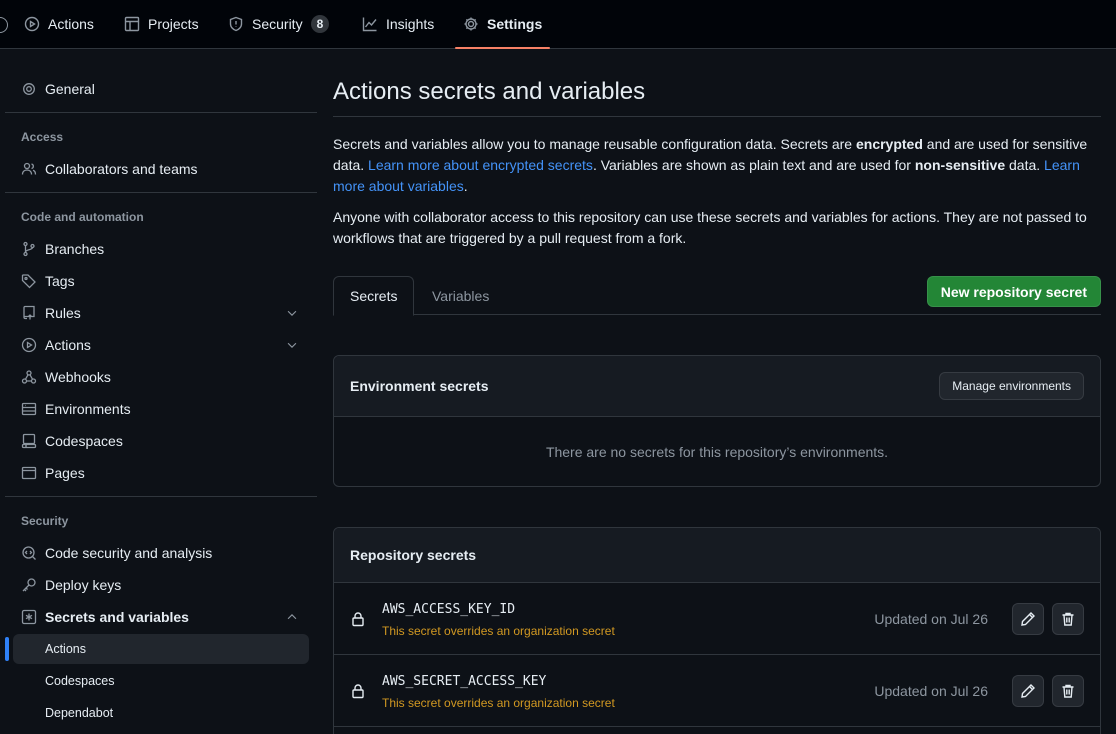 The width and height of the screenshot is (1116, 734). I want to click on sidebar-item-secrets-variables: Secrets and variables, so click(161, 617).